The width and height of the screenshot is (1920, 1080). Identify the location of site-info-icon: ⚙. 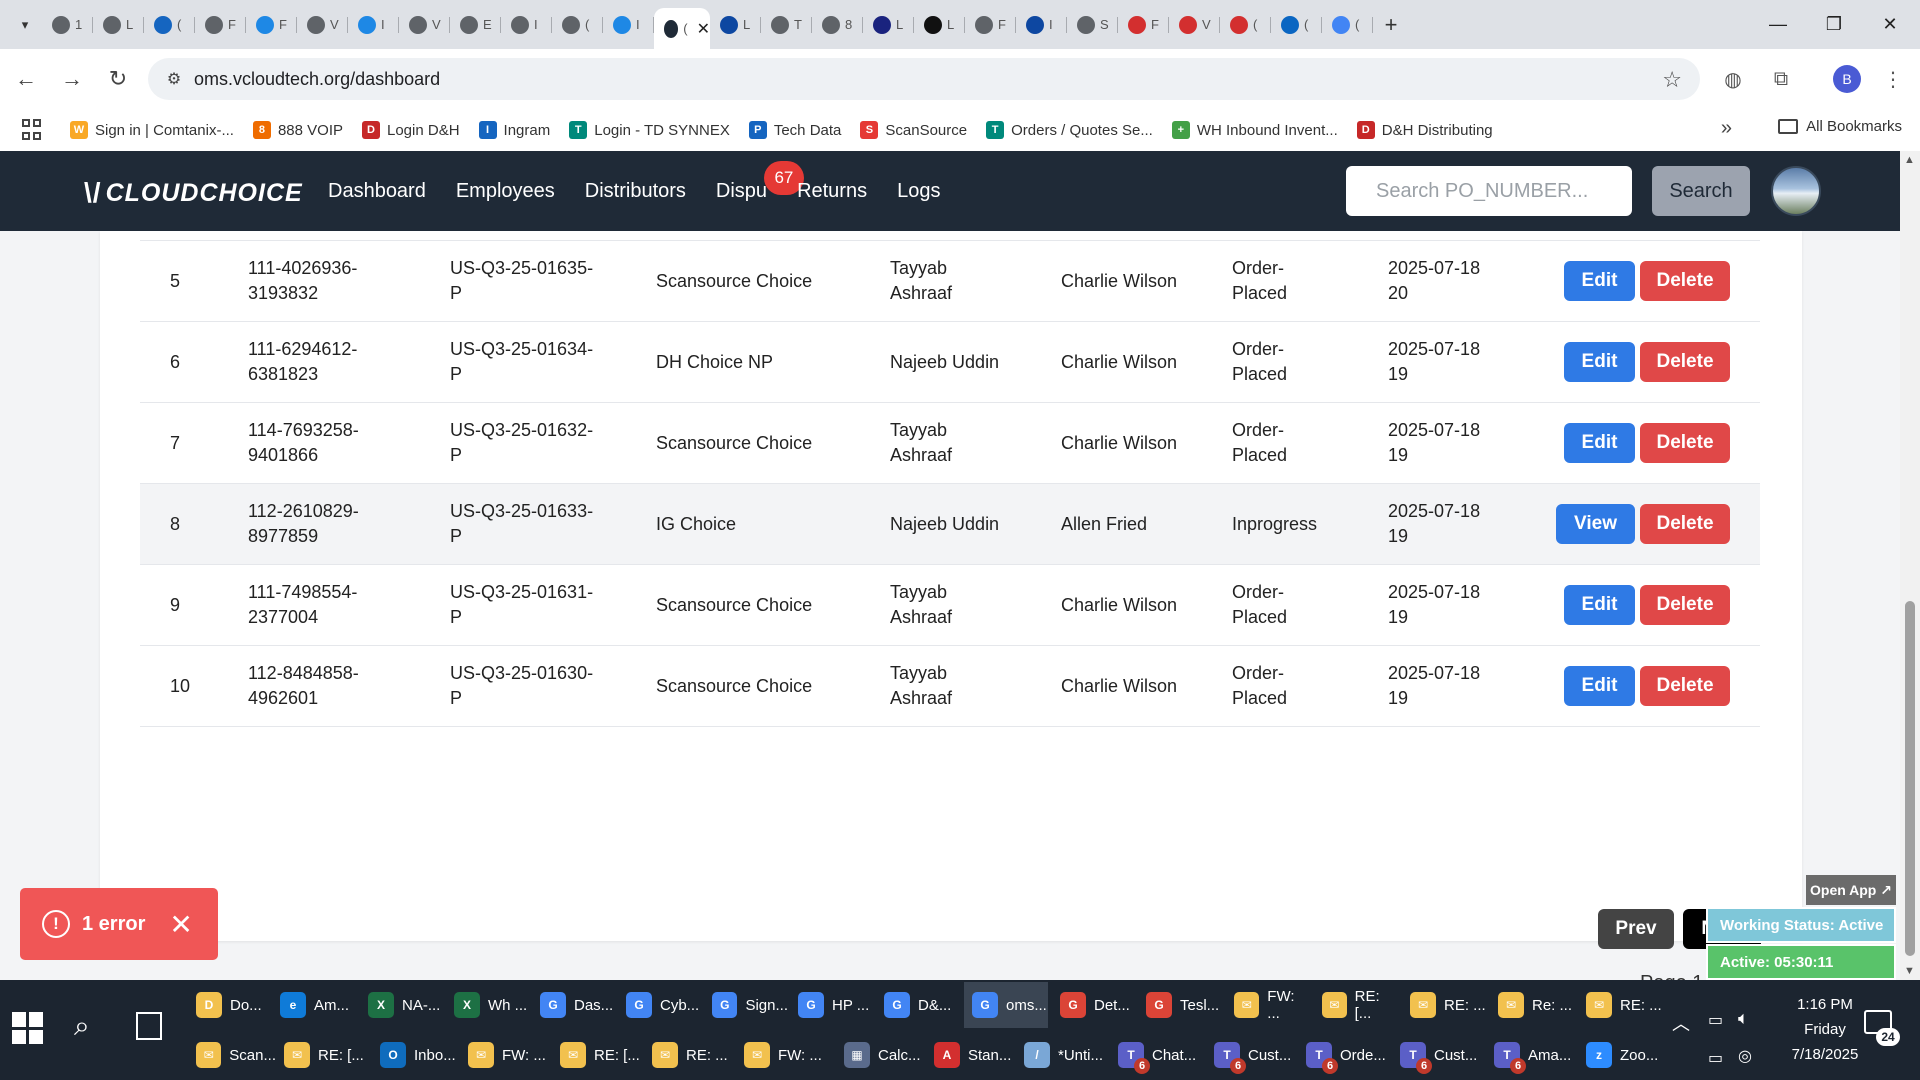
(174, 79).